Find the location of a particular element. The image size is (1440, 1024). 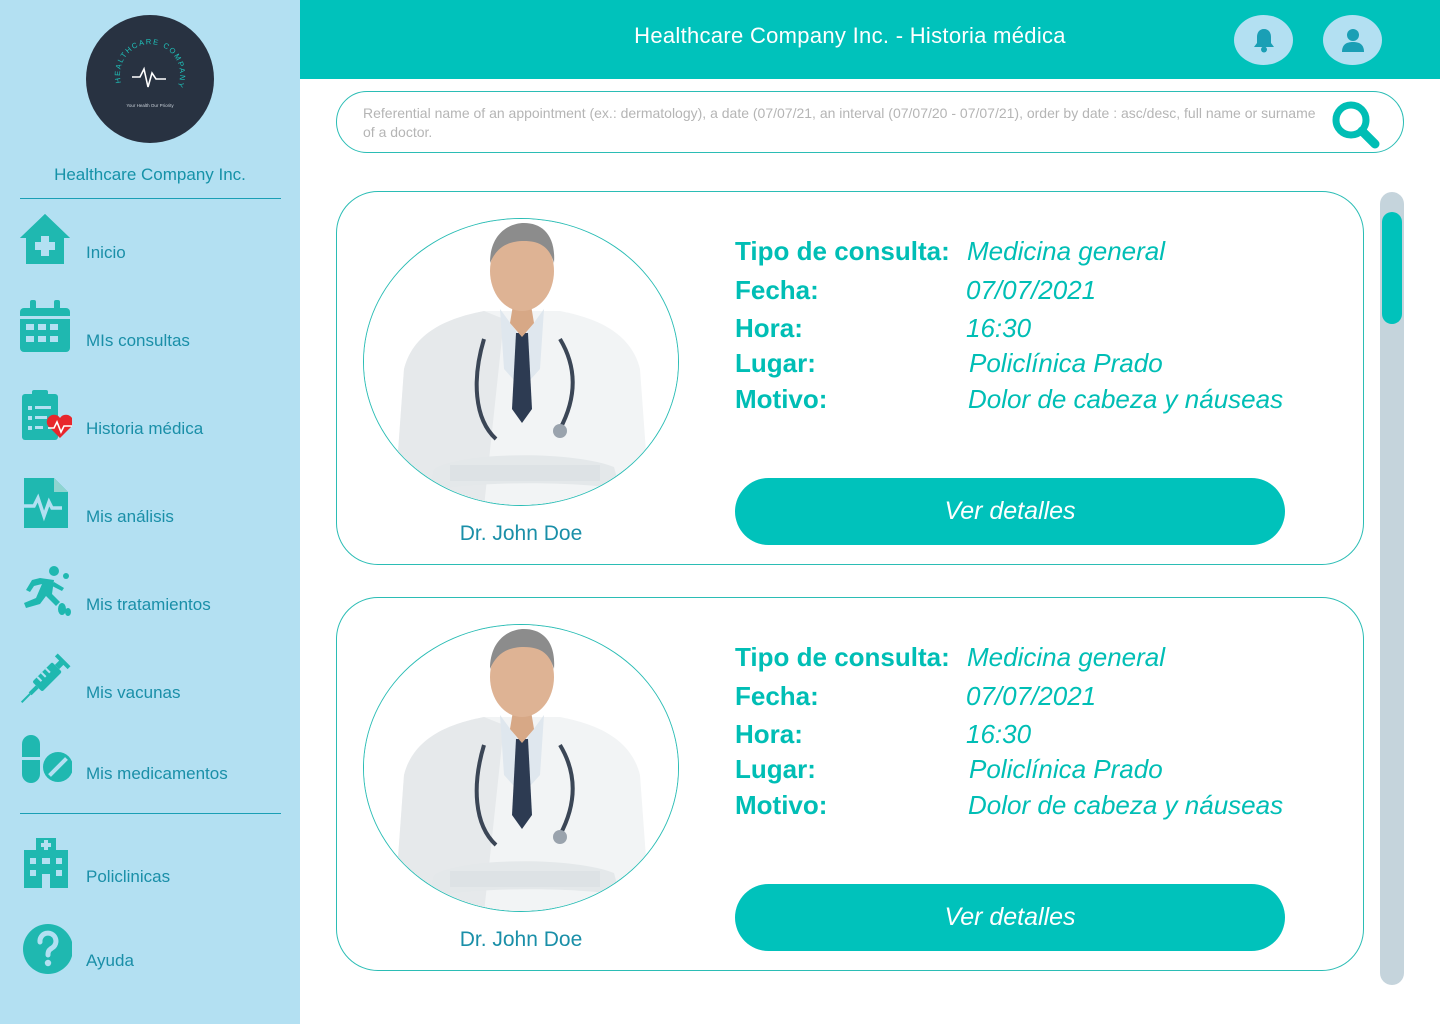

scrollbar-thumb is located at coordinates (1392, 268).